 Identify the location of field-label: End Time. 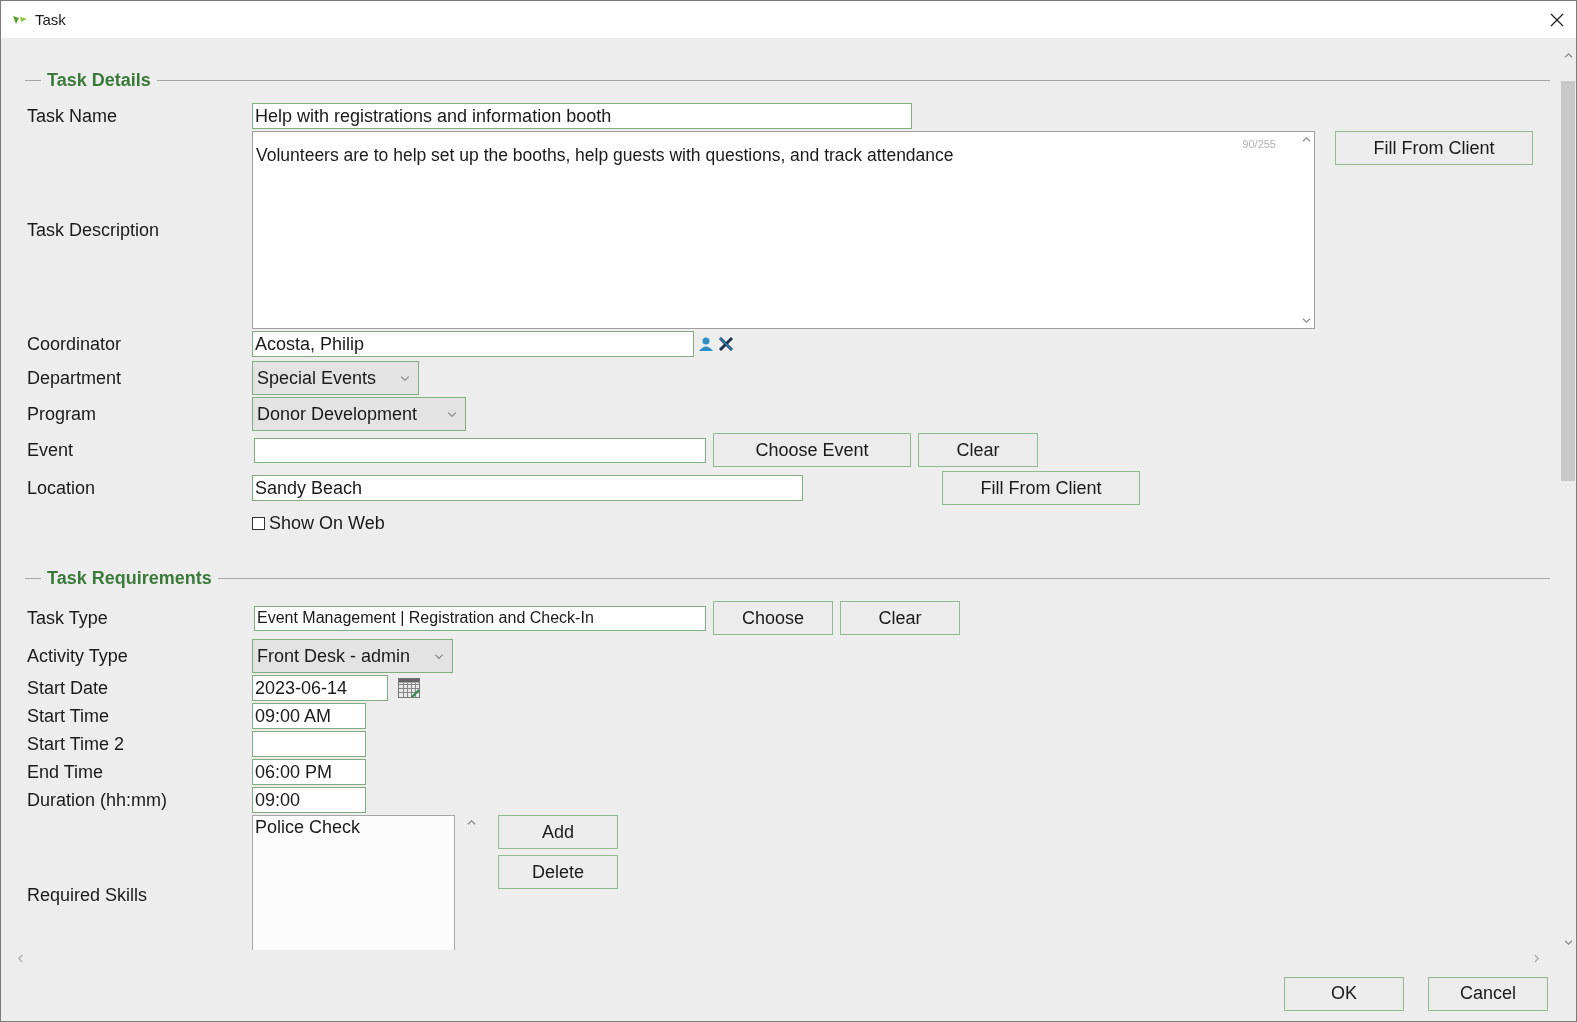
(65, 772).